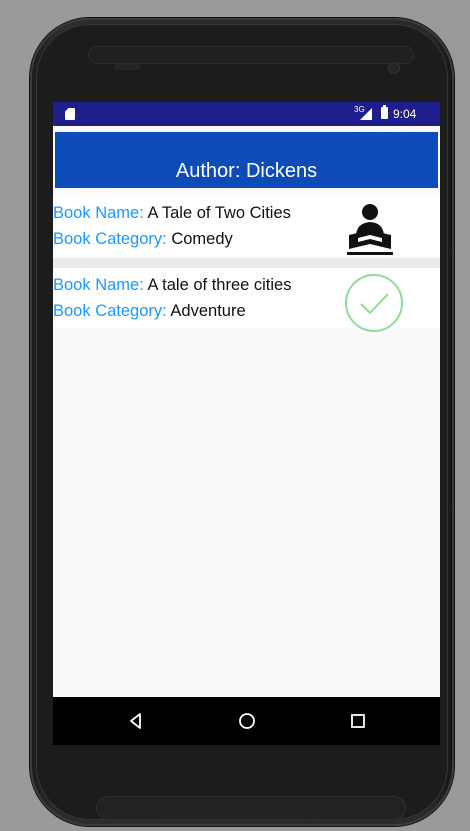 The image size is (470, 831). Describe the element at coordinates (251, 55) in the screenshot. I see `earpiece-speaker` at that location.